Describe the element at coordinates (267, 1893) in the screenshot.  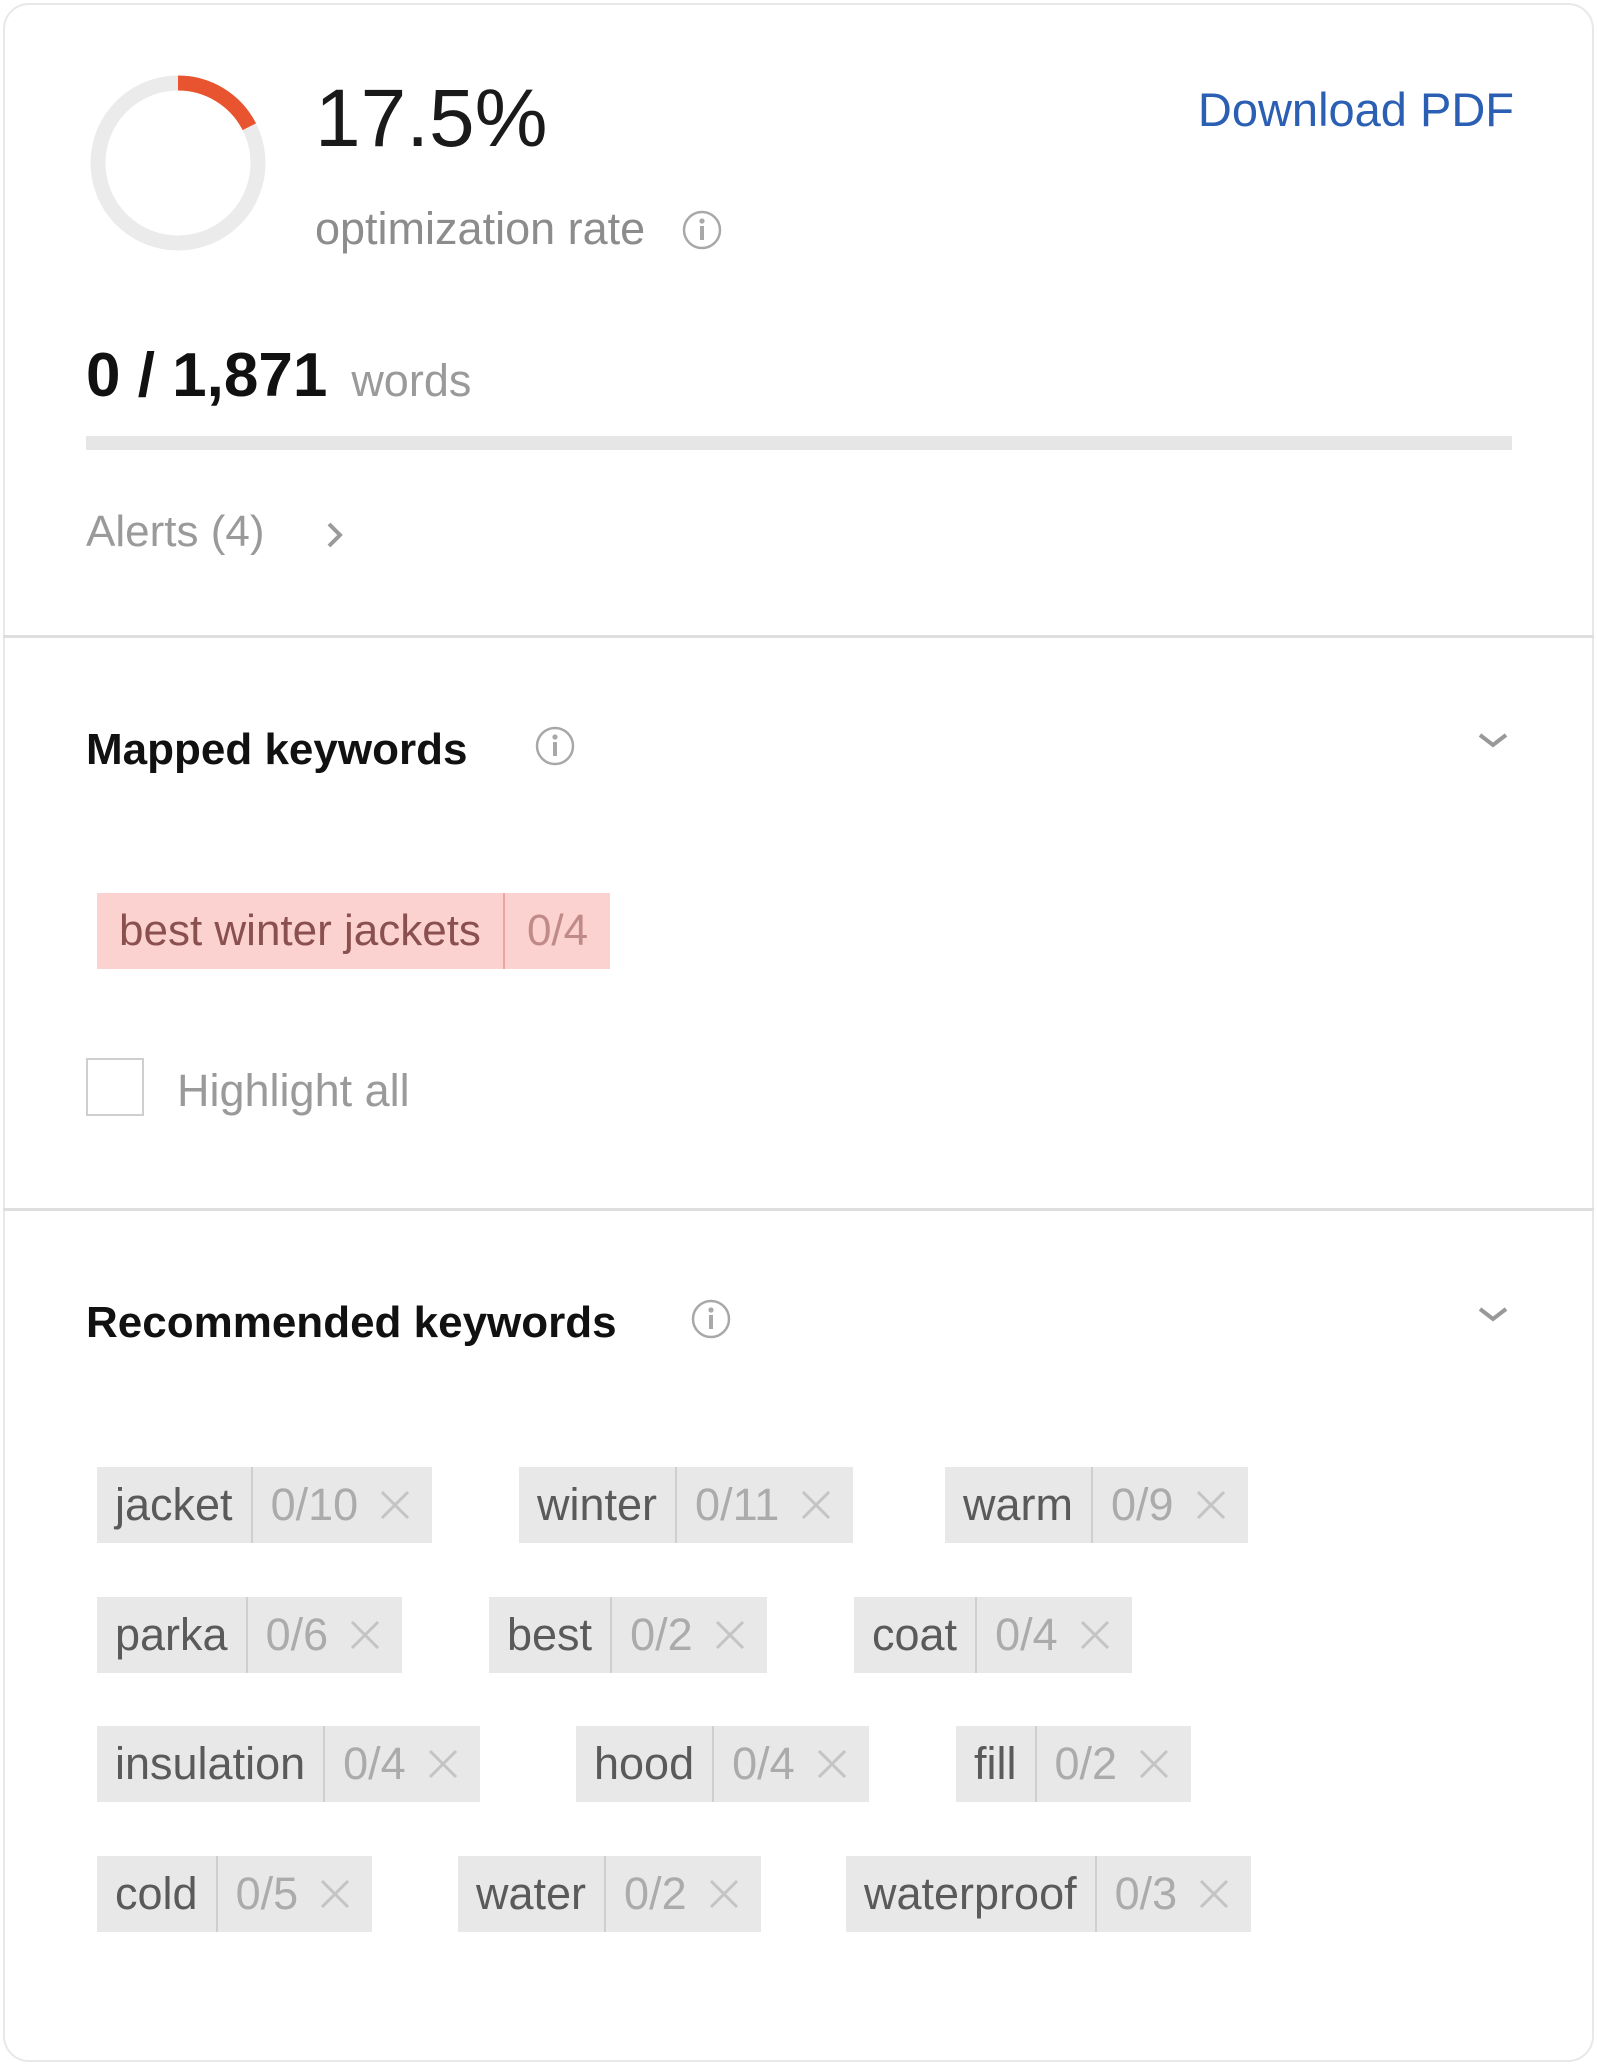
I see `keyword-count: 0/5` at that location.